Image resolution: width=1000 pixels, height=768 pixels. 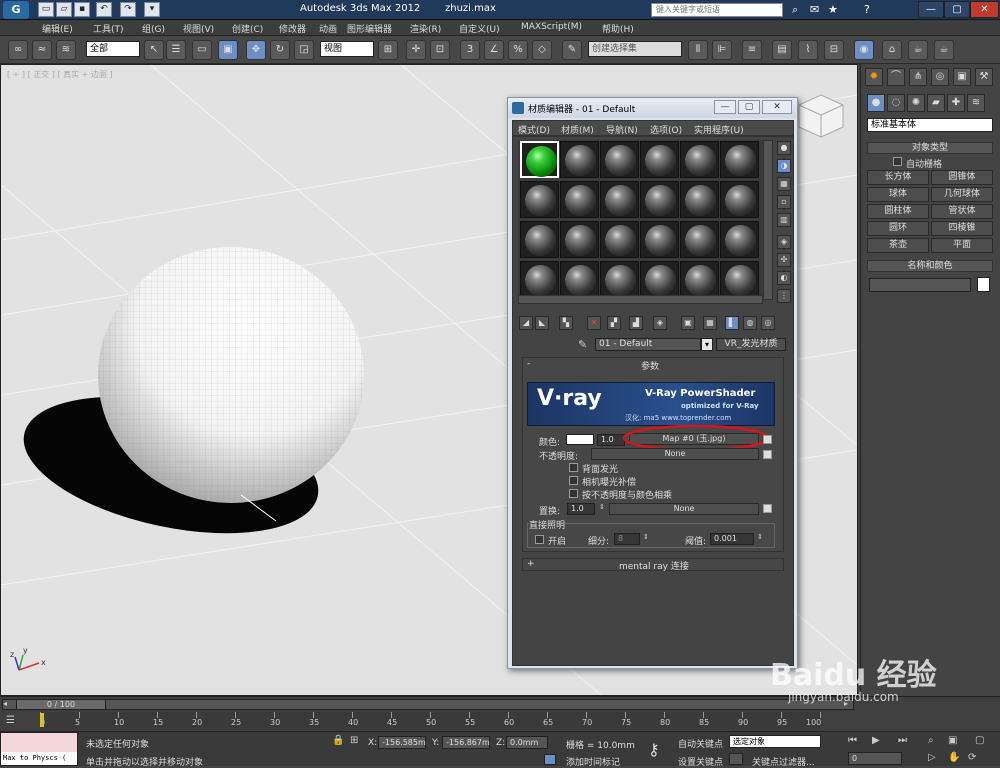 I want to click on orbit-icon: ⟳, so click(x=972, y=757).